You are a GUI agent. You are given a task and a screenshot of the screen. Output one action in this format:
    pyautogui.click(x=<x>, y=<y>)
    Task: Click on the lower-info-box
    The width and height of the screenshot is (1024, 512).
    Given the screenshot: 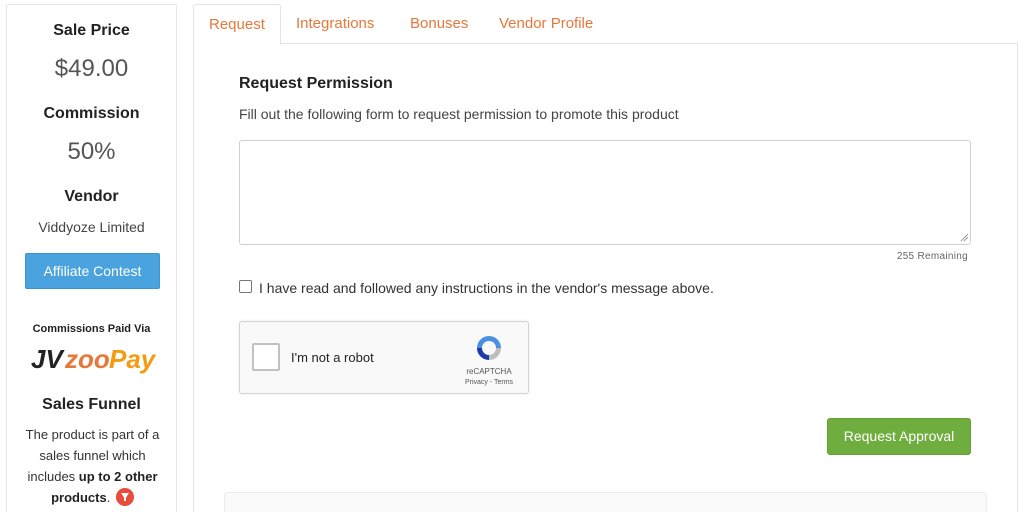 What is the action you would take?
    pyautogui.click(x=605, y=502)
    